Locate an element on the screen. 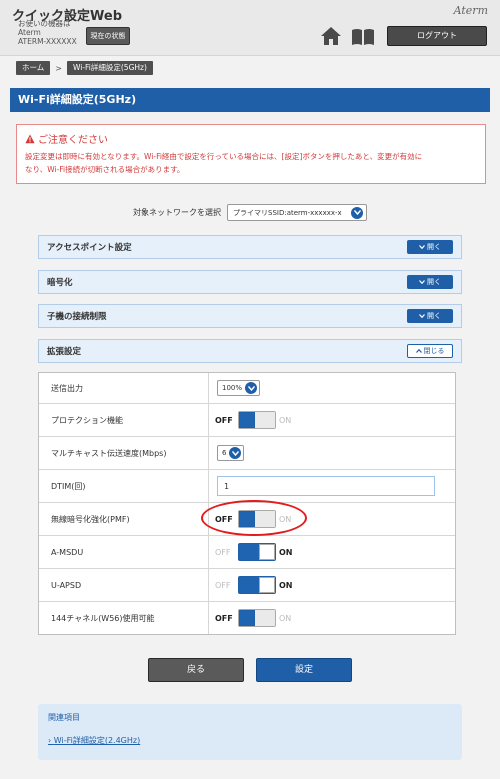 Image resolution: width=500 pixels, height=779 pixels. setting-value: 6 is located at coordinates (332, 453).